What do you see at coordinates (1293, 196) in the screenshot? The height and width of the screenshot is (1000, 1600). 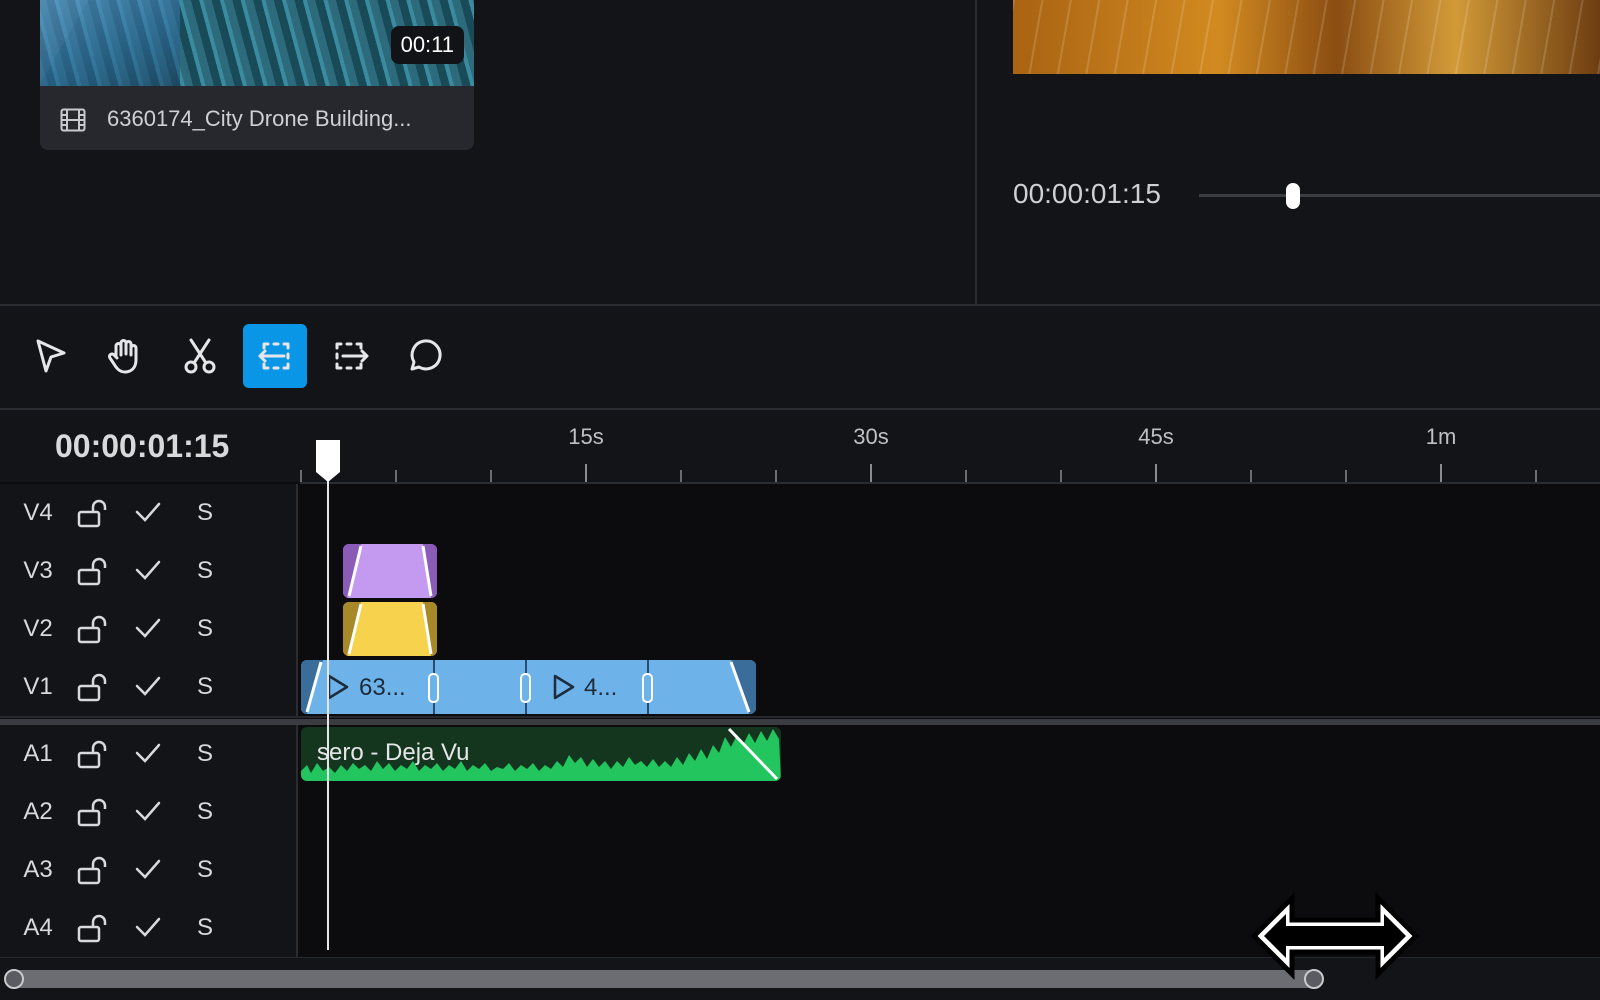 I see `preview-scrubber-knob` at bounding box center [1293, 196].